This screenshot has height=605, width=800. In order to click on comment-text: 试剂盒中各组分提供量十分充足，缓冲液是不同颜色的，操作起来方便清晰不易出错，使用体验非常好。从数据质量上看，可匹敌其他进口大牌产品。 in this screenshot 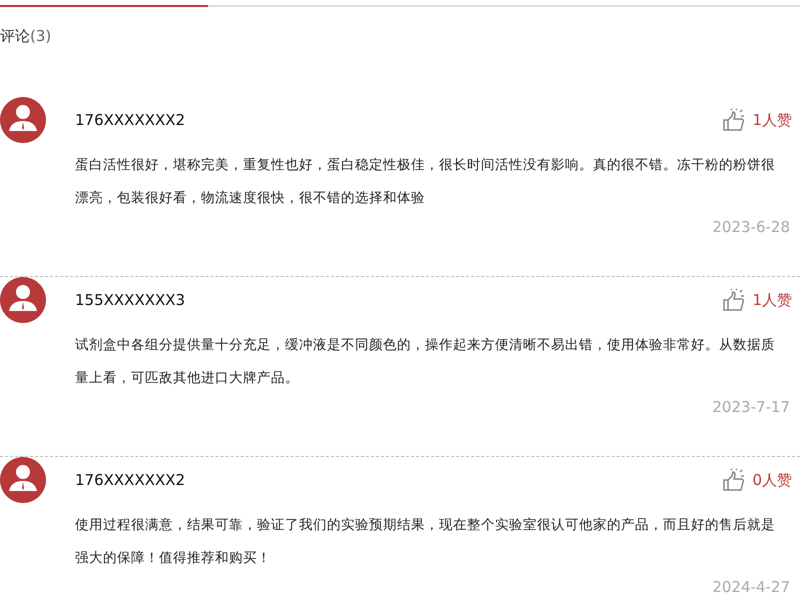, I will do `click(425, 362)`.